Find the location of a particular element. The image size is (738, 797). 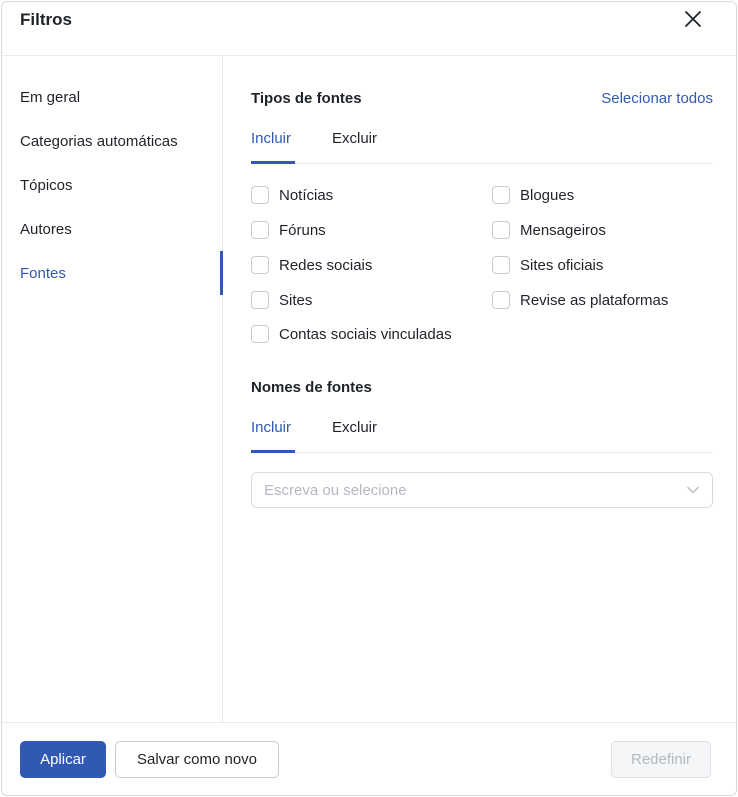

reset-button: Redefinir is located at coordinates (661, 759).